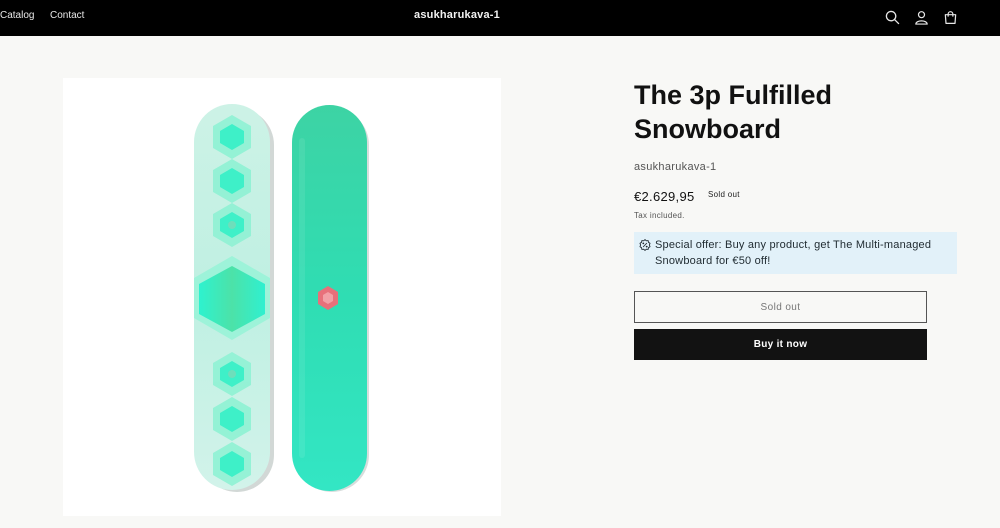 Image resolution: width=1000 pixels, height=528 pixels. What do you see at coordinates (659, 215) in the screenshot?
I see `tax-note: Tax included.` at bounding box center [659, 215].